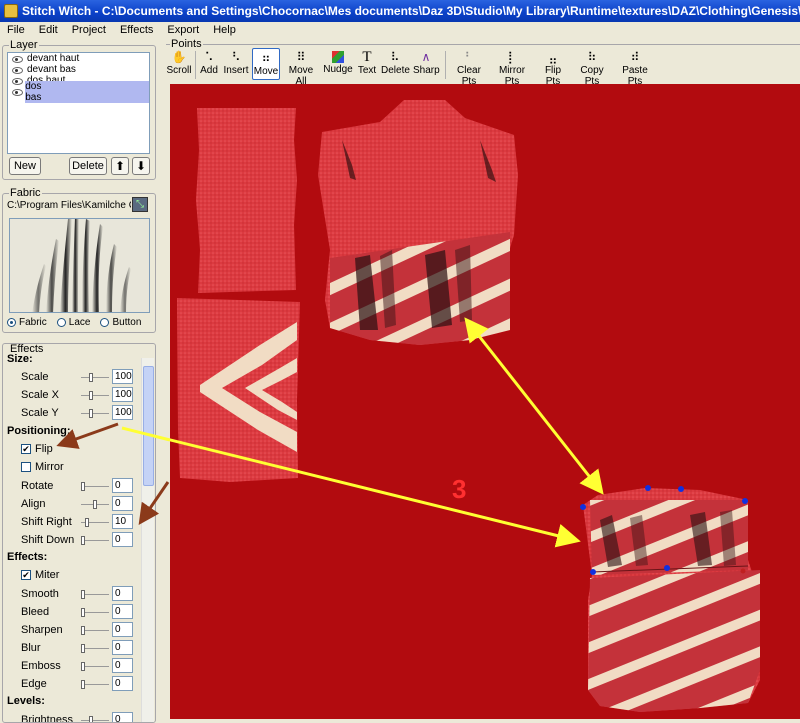 The height and width of the screenshot is (723, 800). I want to click on shiftright-slider, so click(95, 522).